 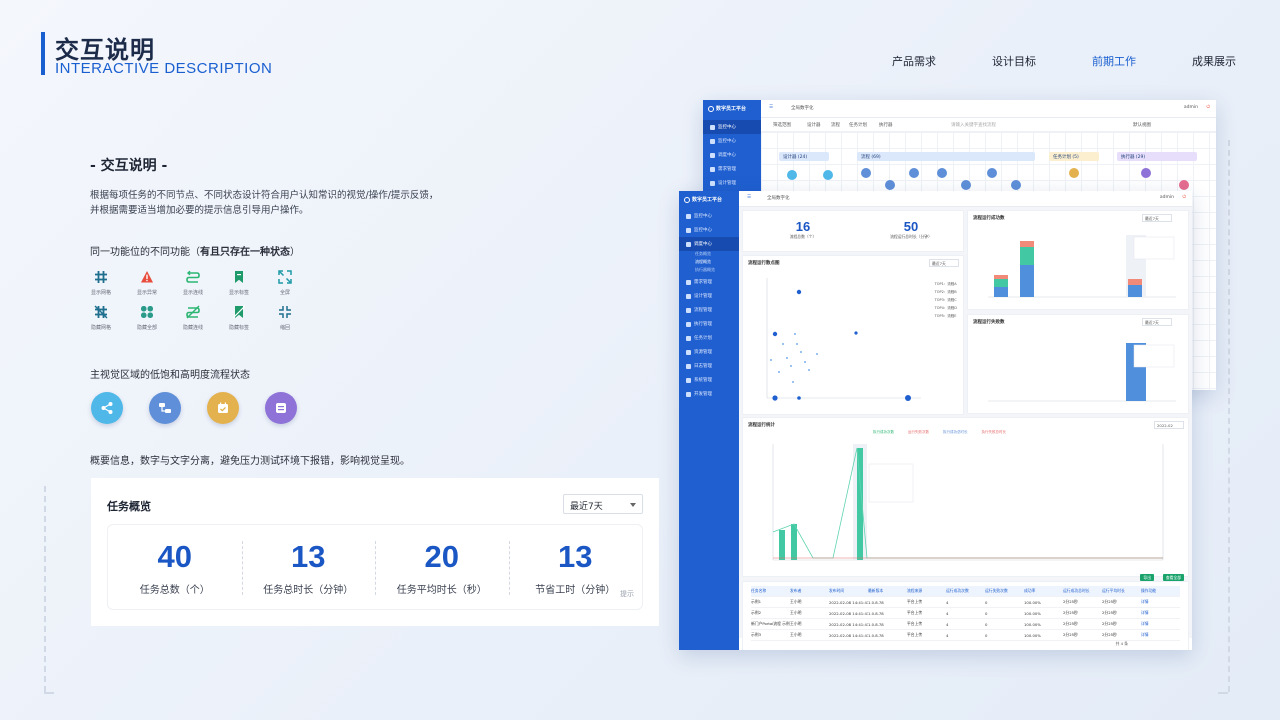 I want to click on panel-title: 流程运行成功数, so click(x=989, y=218).